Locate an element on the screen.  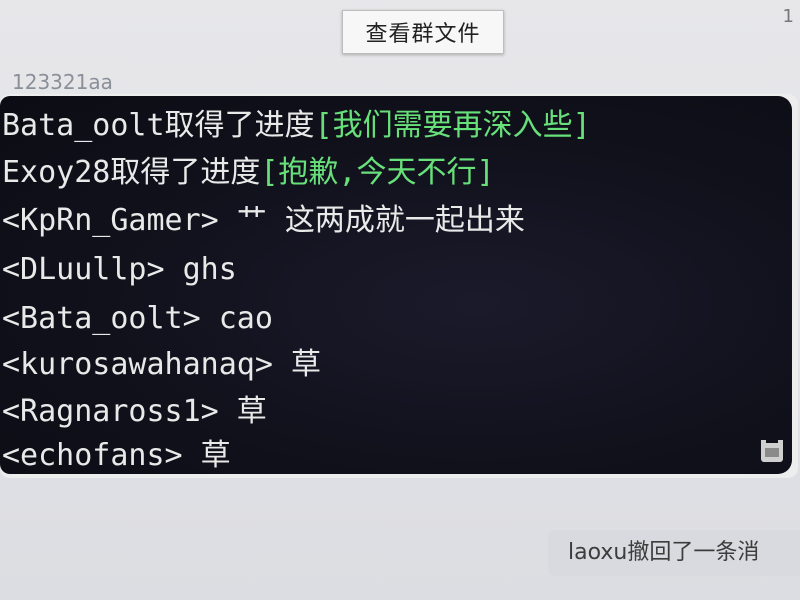
tooltip-label: 查看群文件 is located at coordinates (423, 34).